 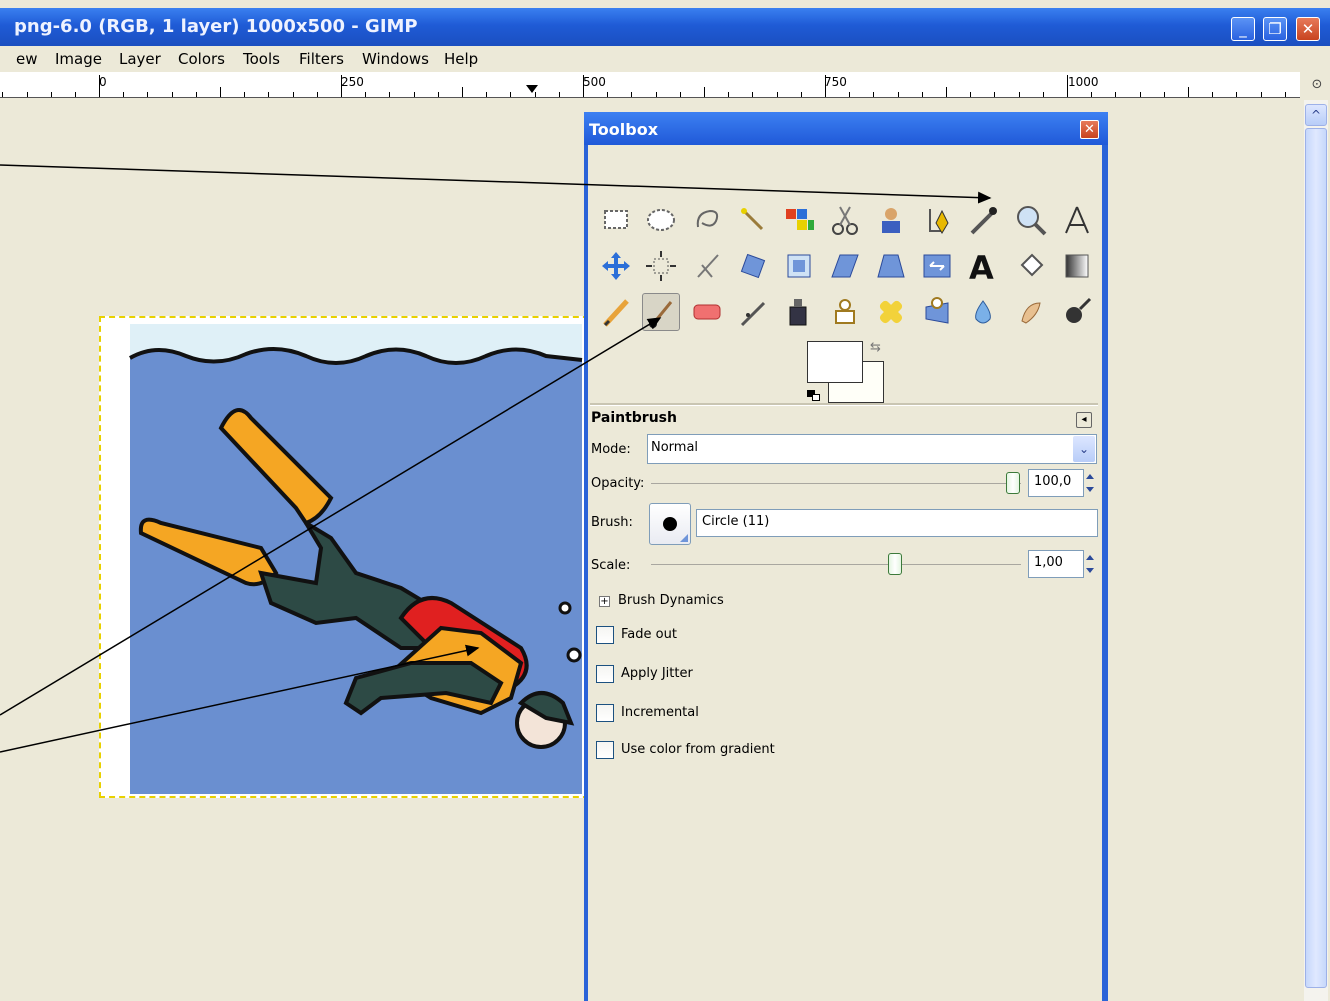 I want to click on dodge-burn-icon, so click(x=1077, y=312).